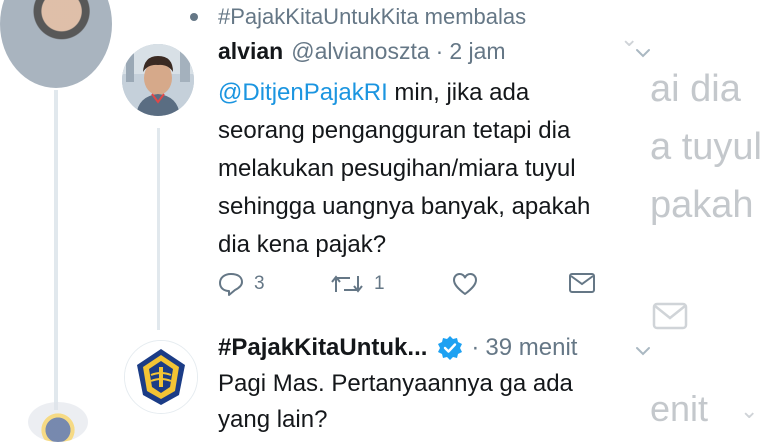  Describe the element at coordinates (250, 51) in the screenshot. I see `author-name: alvian` at that location.